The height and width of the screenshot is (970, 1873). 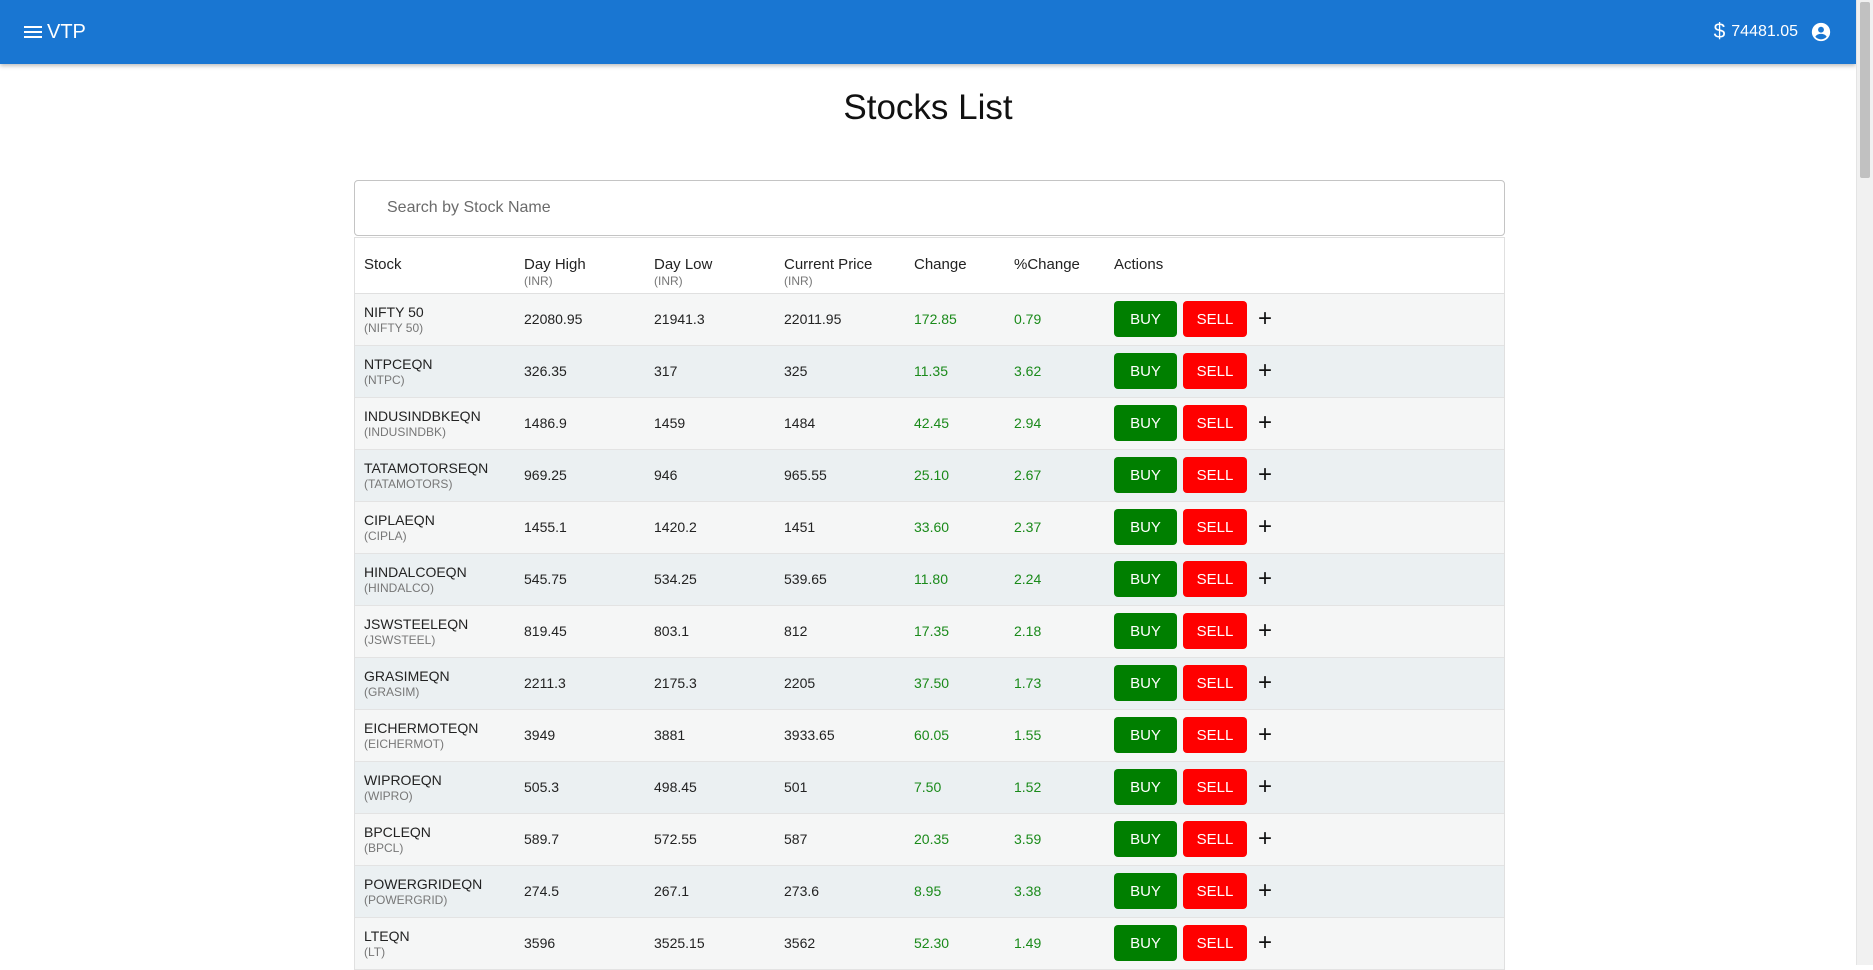 What do you see at coordinates (1719, 31) in the screenshot?
I see `dollar-icon: $` at bounding box center [1719, 31].